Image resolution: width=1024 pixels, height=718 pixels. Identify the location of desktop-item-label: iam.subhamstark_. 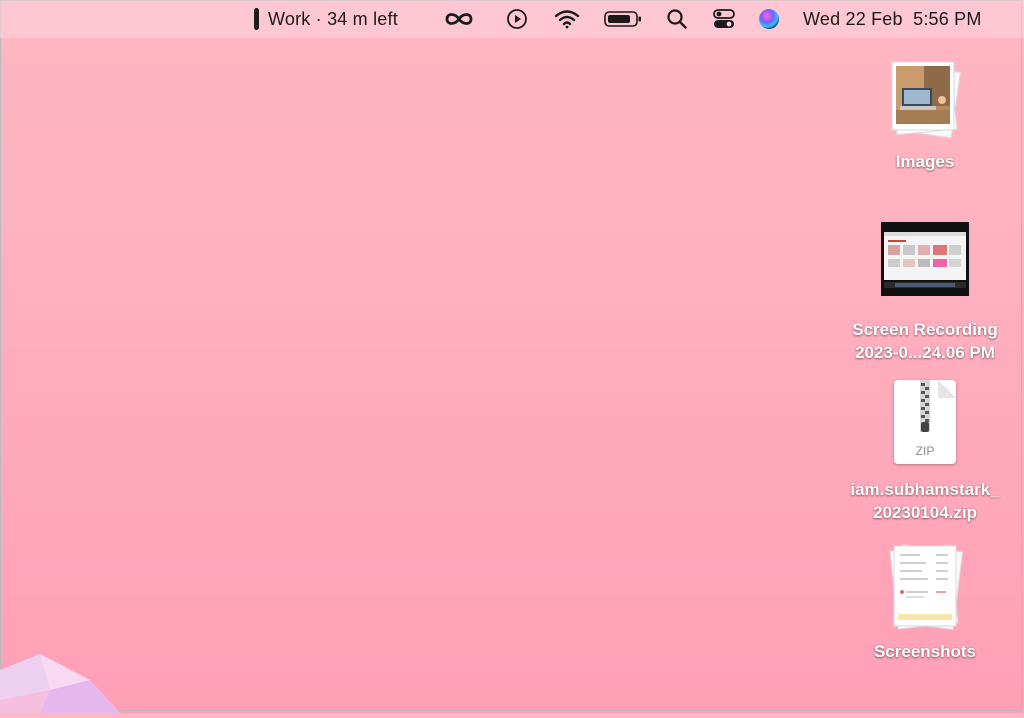
(925, 489).